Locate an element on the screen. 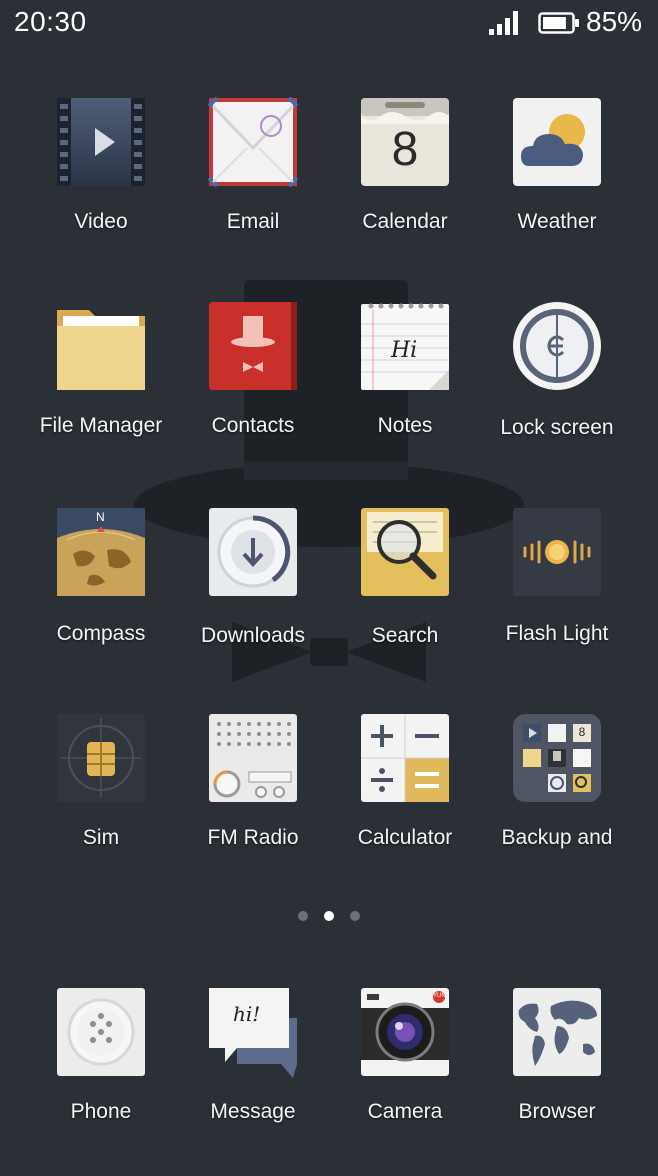  dock-camera: YUN Camera is located at coordinates (405, 1081).